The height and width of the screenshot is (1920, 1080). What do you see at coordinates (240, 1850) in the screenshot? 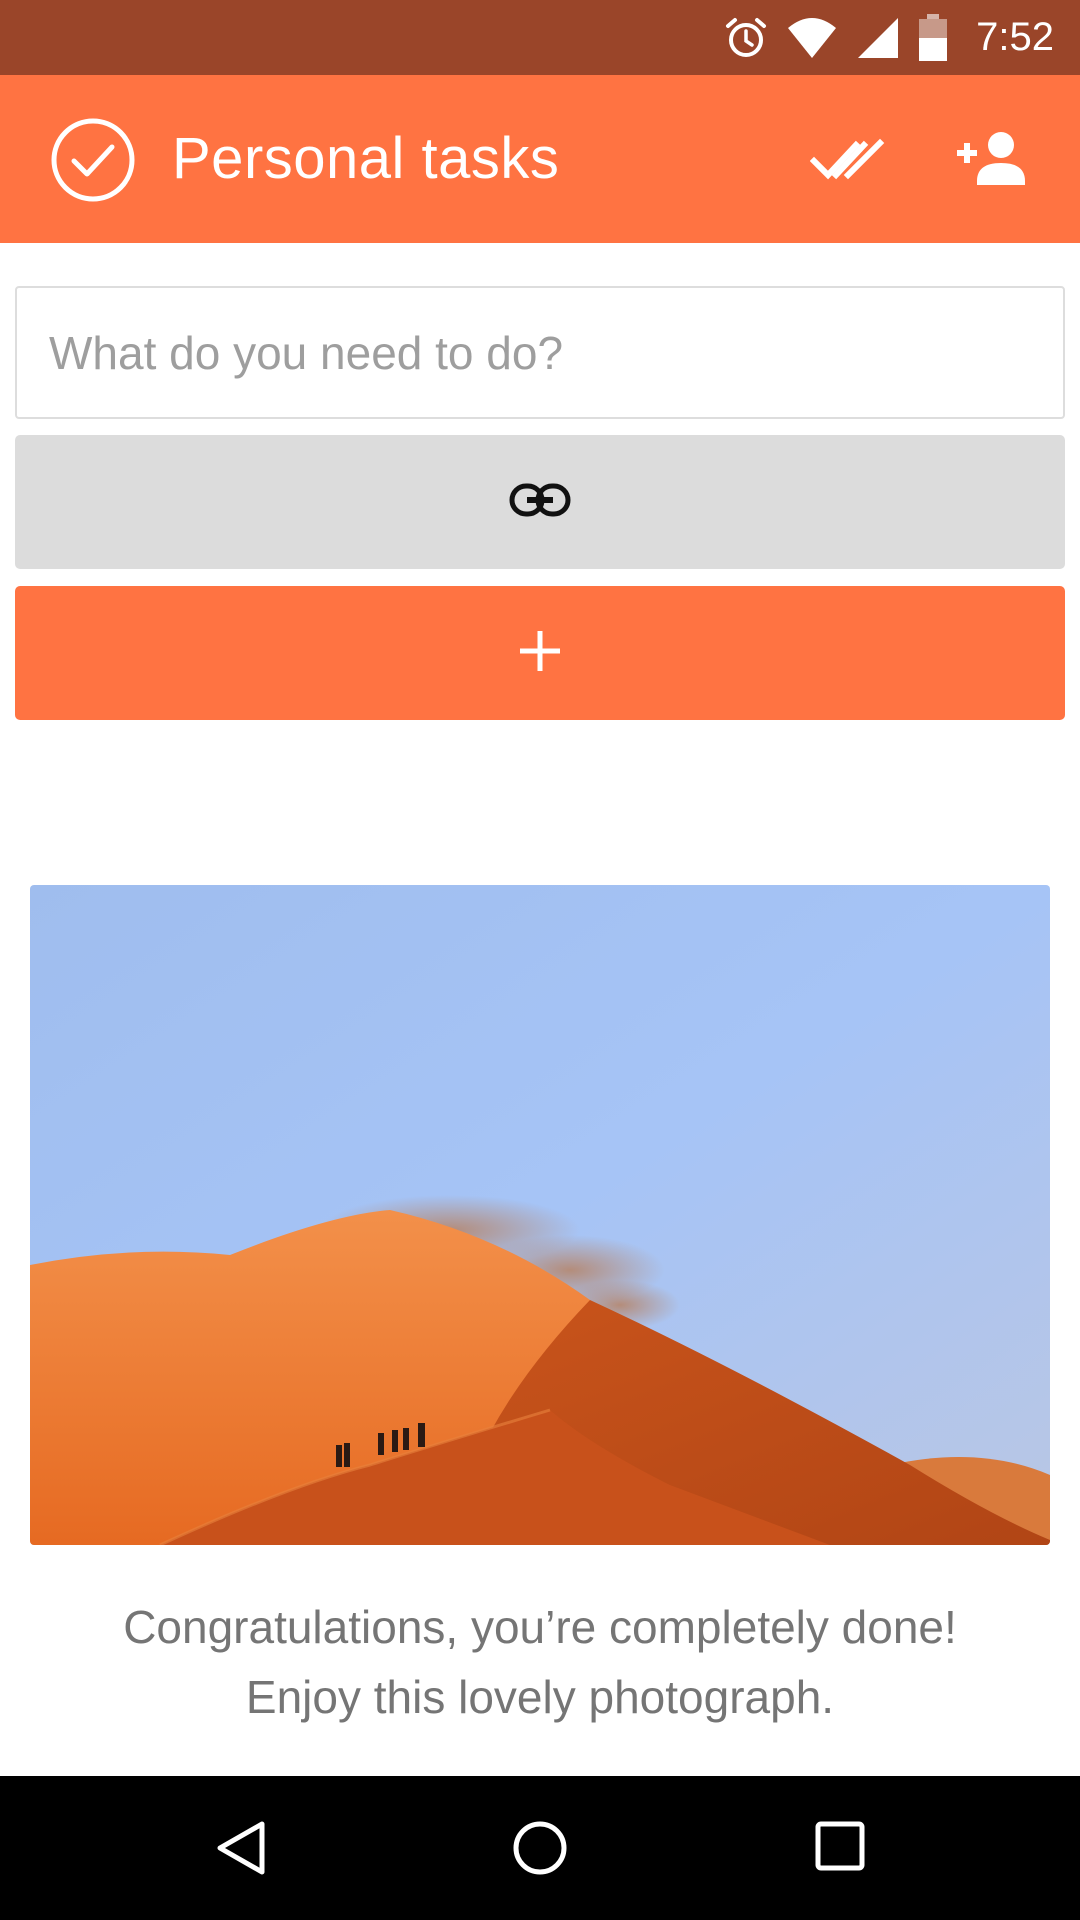
I see `back-icon` at bounding box center [240, 1850].